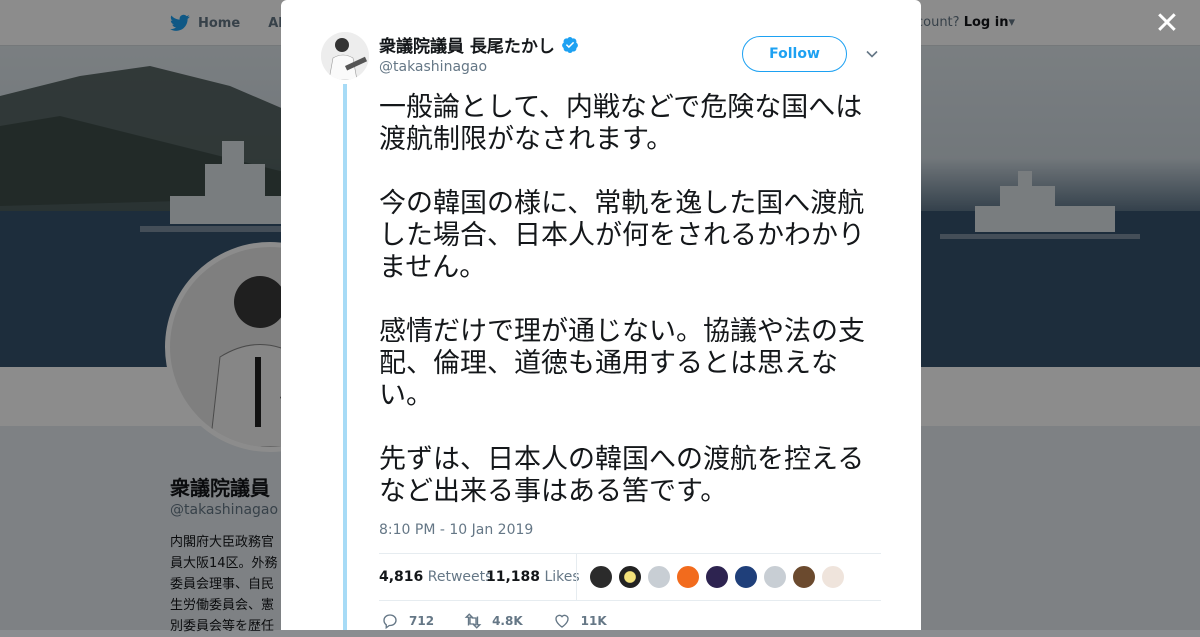 The width and height of the screenshot is (1200, 637). Describe the element at coordinates (390, 622) in the screenshot. I see `reply-icon` at that location.